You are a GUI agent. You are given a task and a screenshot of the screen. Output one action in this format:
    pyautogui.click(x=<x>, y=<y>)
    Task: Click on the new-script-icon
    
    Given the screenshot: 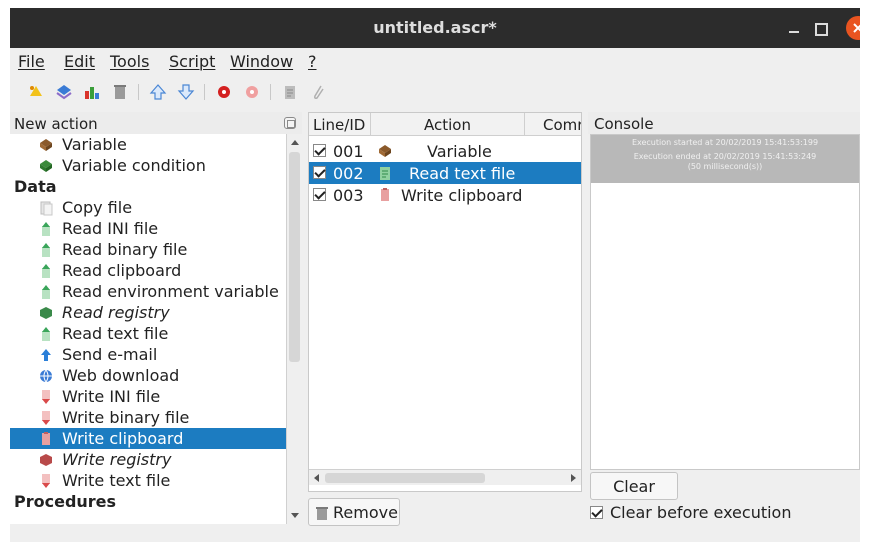 What is the action you would take?
    pyautogui.click(x=36, y=92)
    